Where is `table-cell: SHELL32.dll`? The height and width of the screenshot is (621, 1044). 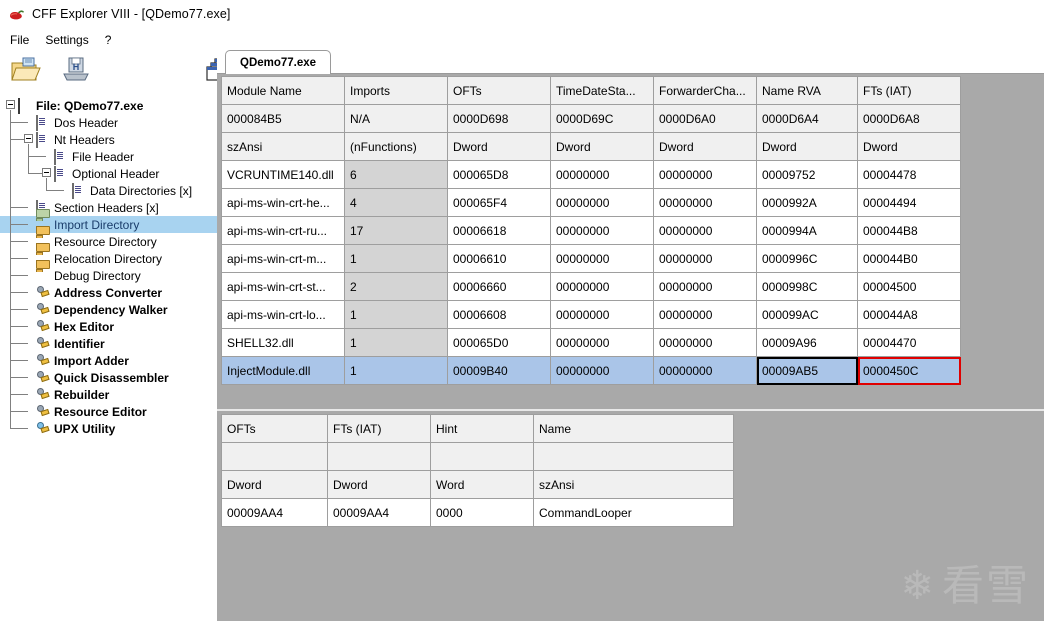 table-cell: SHELL32.dll is located at coordinates (283, 342).